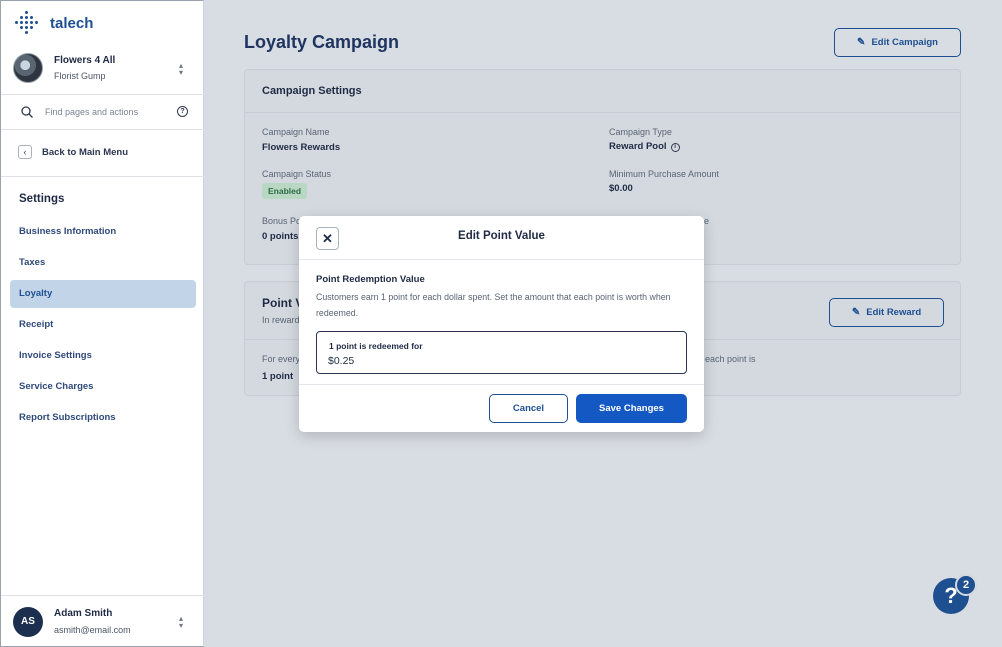 Image resolution: width=1002 pixels, height=647 pixels. What do you see at coordinates (296, 132) in the screenshot?
I see `campaign-name-label: Campaign Name` at bounding box center [296, 132].